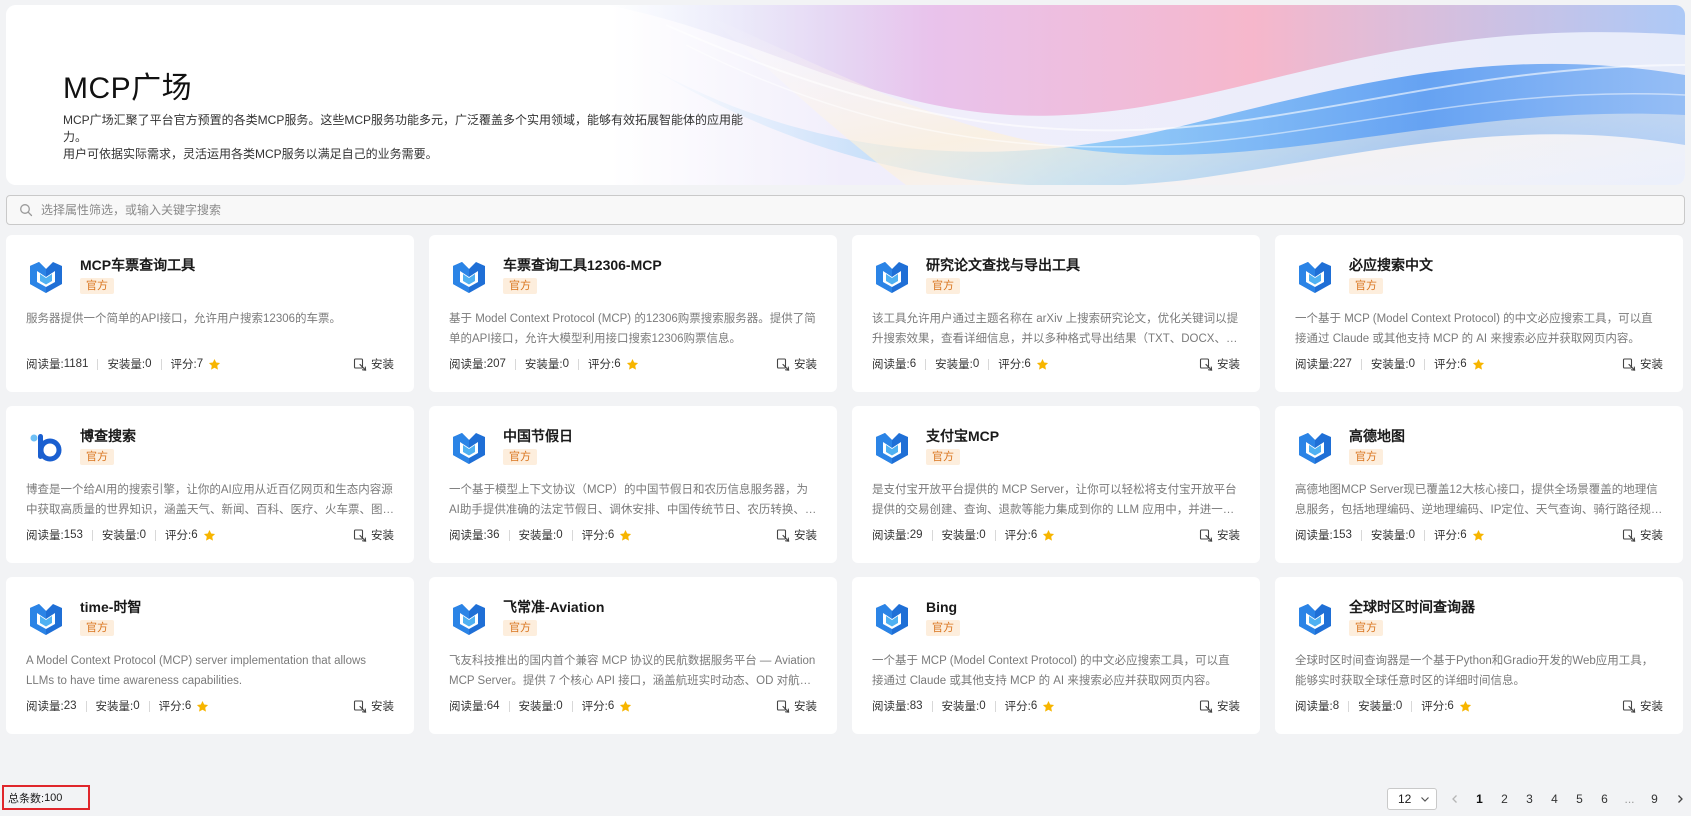  What do you see at coordinates (862, 210) in the screenshot?
I see `search-input` at bounding box center [862, 210].